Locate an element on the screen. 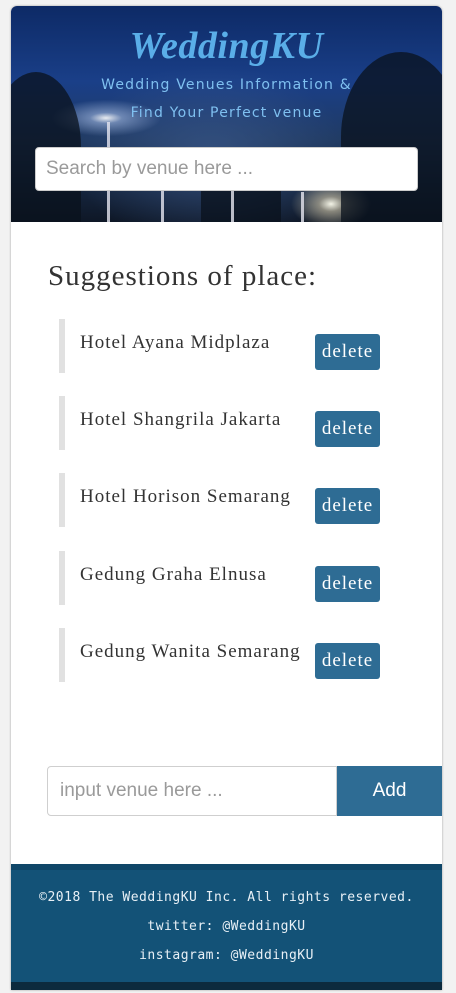  twitter-handle: twitter: @WeddingKU is located at coordinates (226, 926).